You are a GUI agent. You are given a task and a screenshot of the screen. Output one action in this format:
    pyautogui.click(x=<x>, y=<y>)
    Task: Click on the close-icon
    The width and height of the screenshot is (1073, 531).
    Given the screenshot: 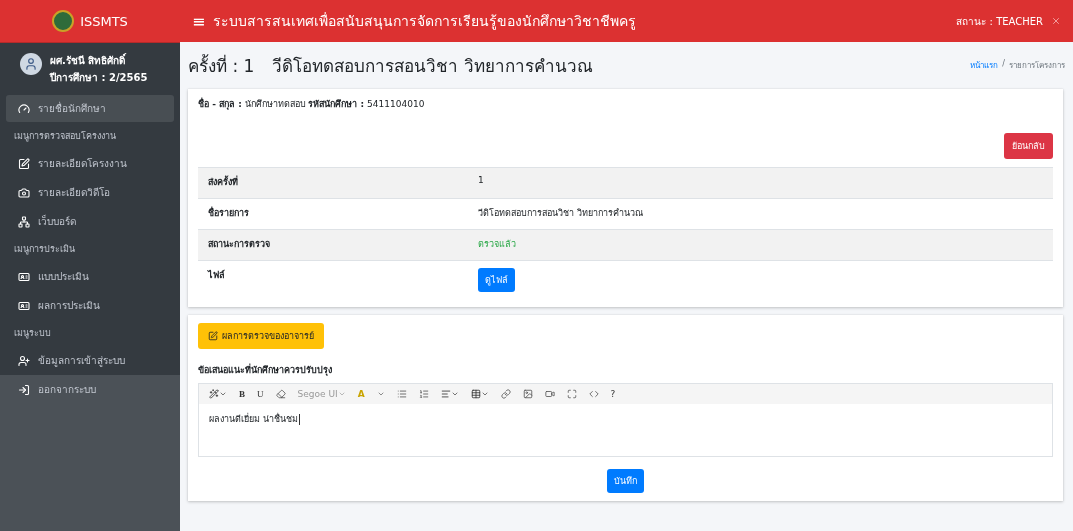 What is the action you would take?
    pyautogui.click(x=1056, y=21)
    